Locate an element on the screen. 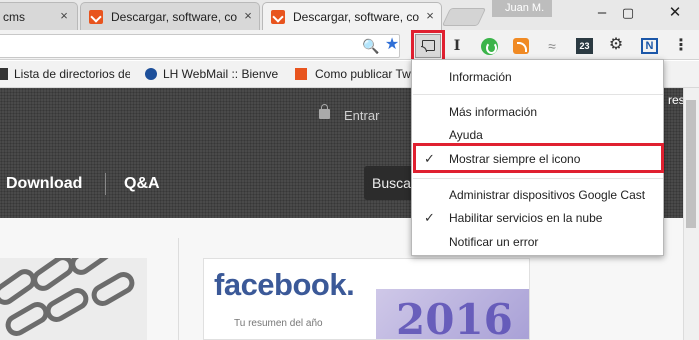  browser-toolbar is located at coordinates (349, 45).